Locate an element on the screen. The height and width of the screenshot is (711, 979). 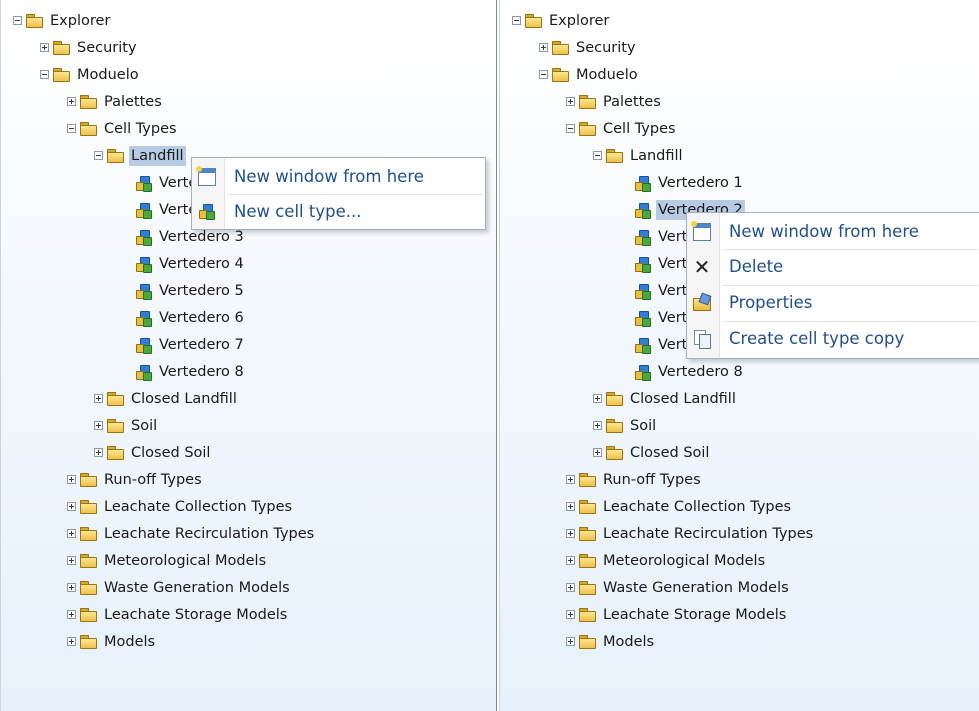
menu-item-properties: Properties is located at coordinates (833, 302).